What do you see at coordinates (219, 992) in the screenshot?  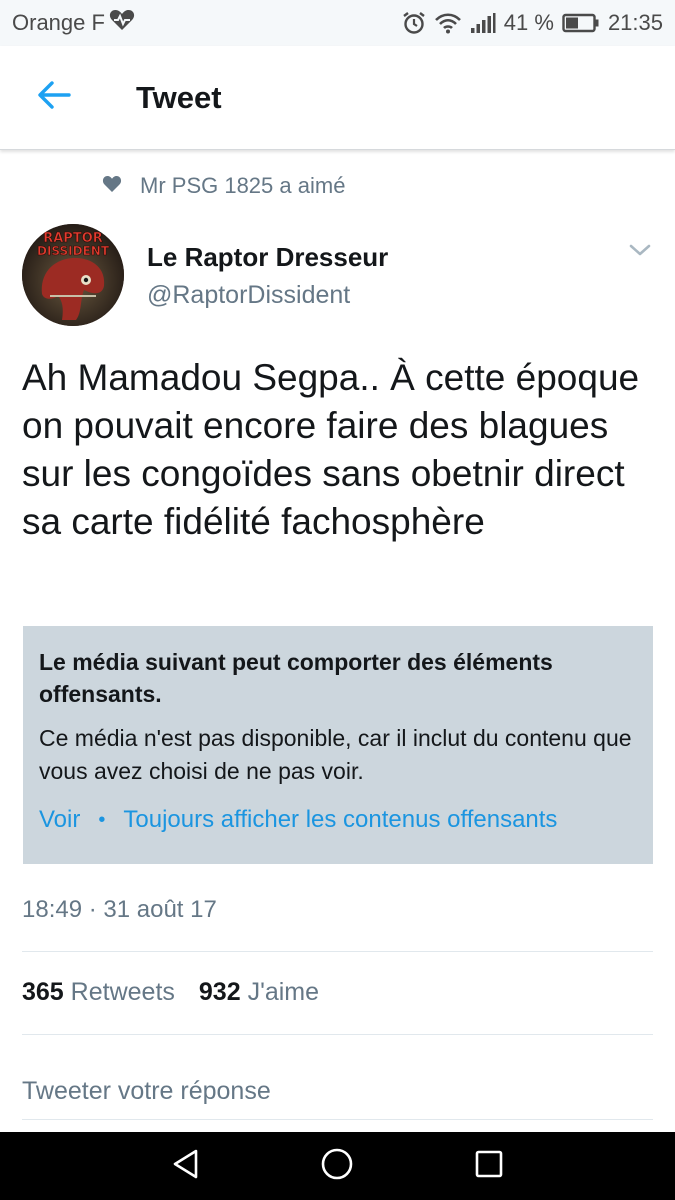 I see `likes-count: 932` at bounding box center [219, 992].